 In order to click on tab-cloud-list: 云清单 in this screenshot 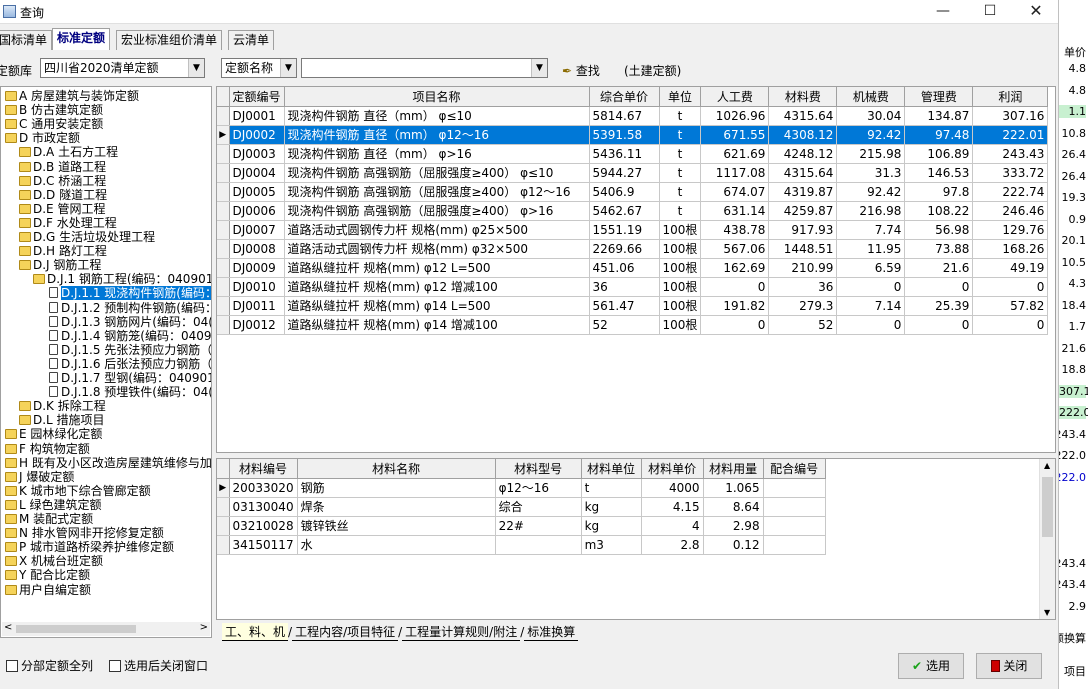, I will do `click(251, 40)`.